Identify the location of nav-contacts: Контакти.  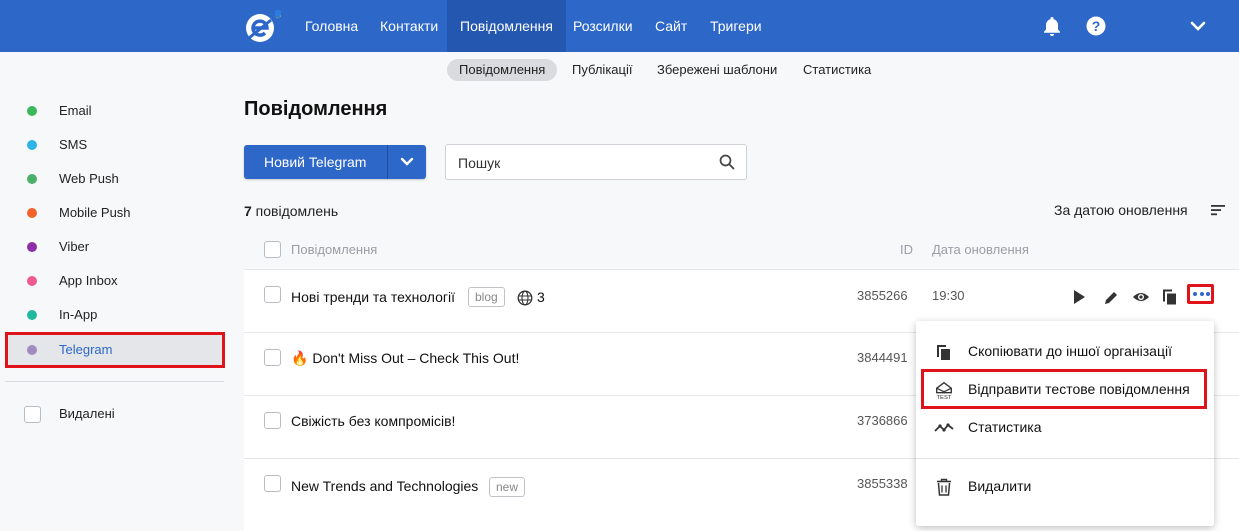
(409, 26).